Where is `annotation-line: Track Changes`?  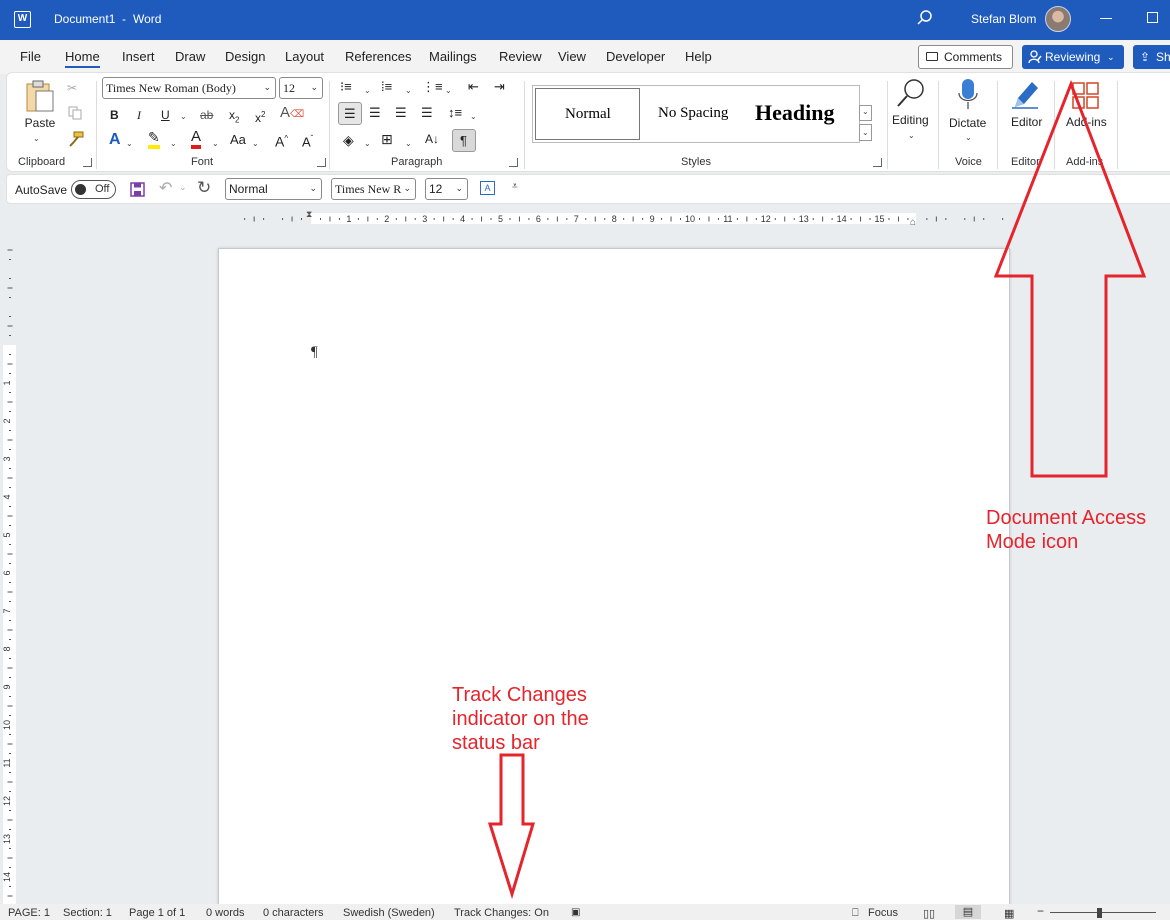 annotation-line: Track Changes is located at coordinates (519, 695).